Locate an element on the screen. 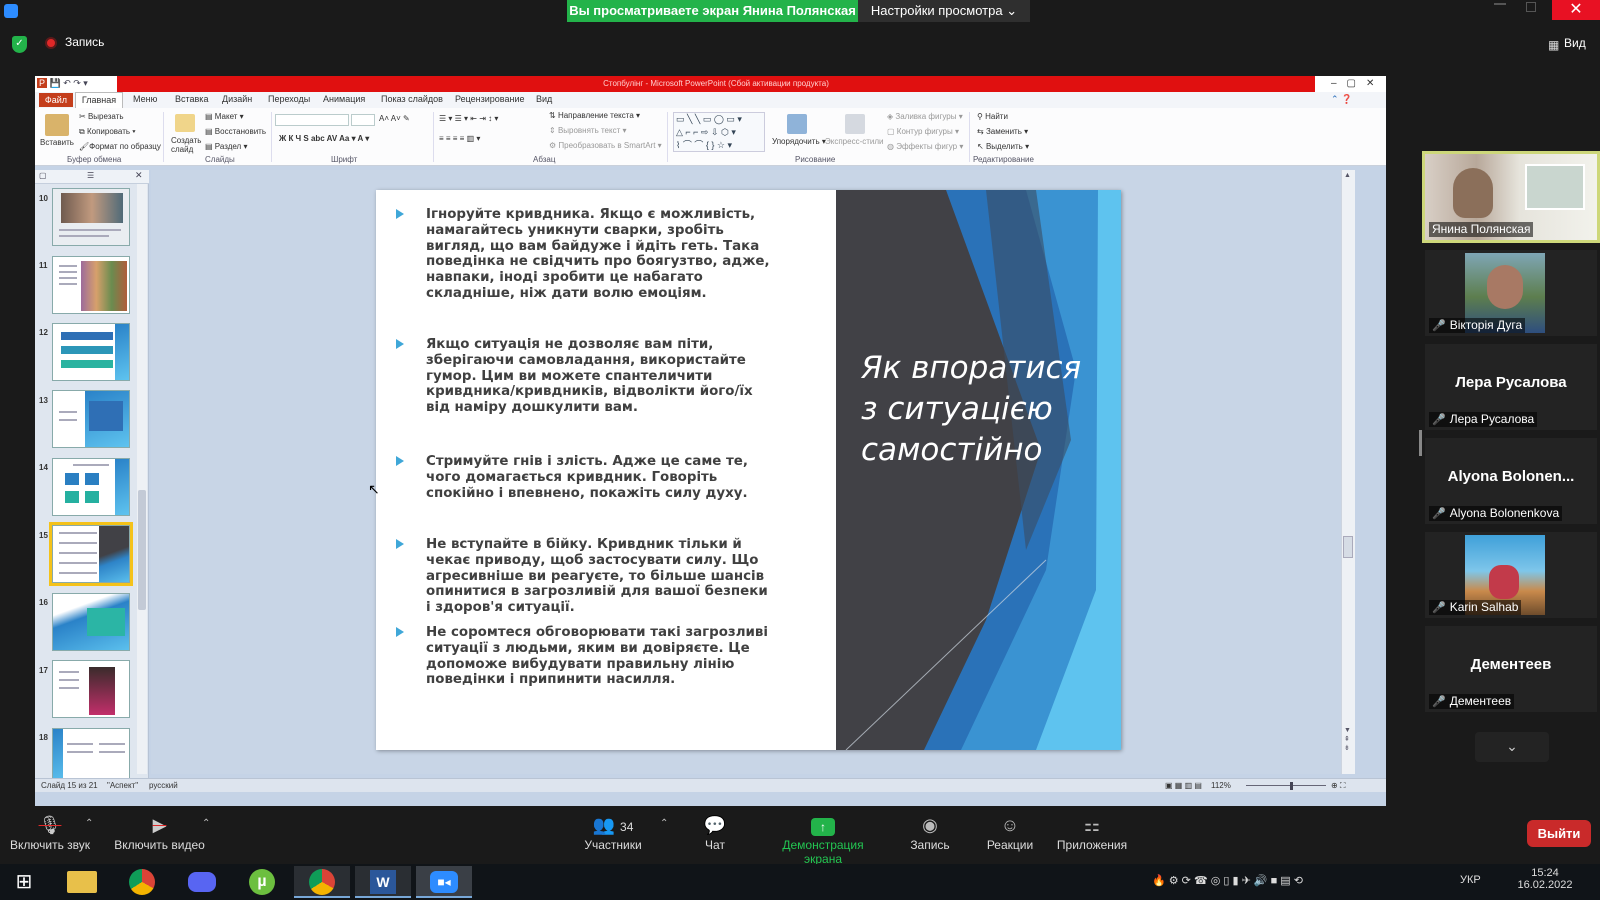 Image resolution: width=1600 pixels, height=900 pixels. participants-button: 👥 34 Участники is located at coordinates (613, 832).